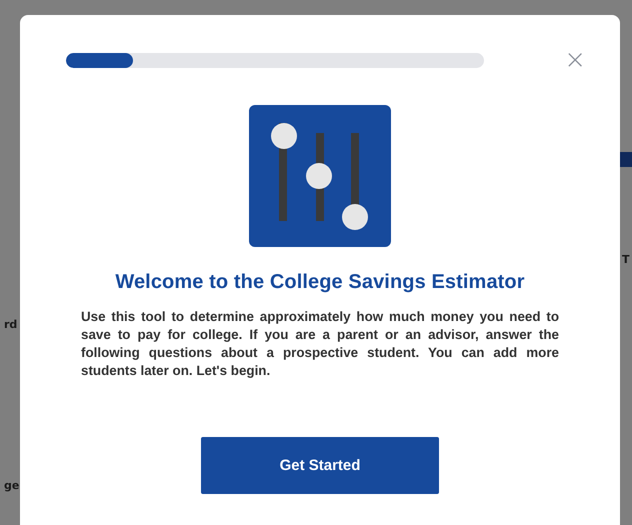 This screenshot has width=632, height=525. What do you see at coordinates (320, 344) in the screenshot?
I see `description-text: Use this tool to determine approximately how much money you need to save to pay for college. If you are a parent or an advisor, answer the following questions about a prospective student. You can add more students later on. Let's begin.` at bounding box center [320, 344].